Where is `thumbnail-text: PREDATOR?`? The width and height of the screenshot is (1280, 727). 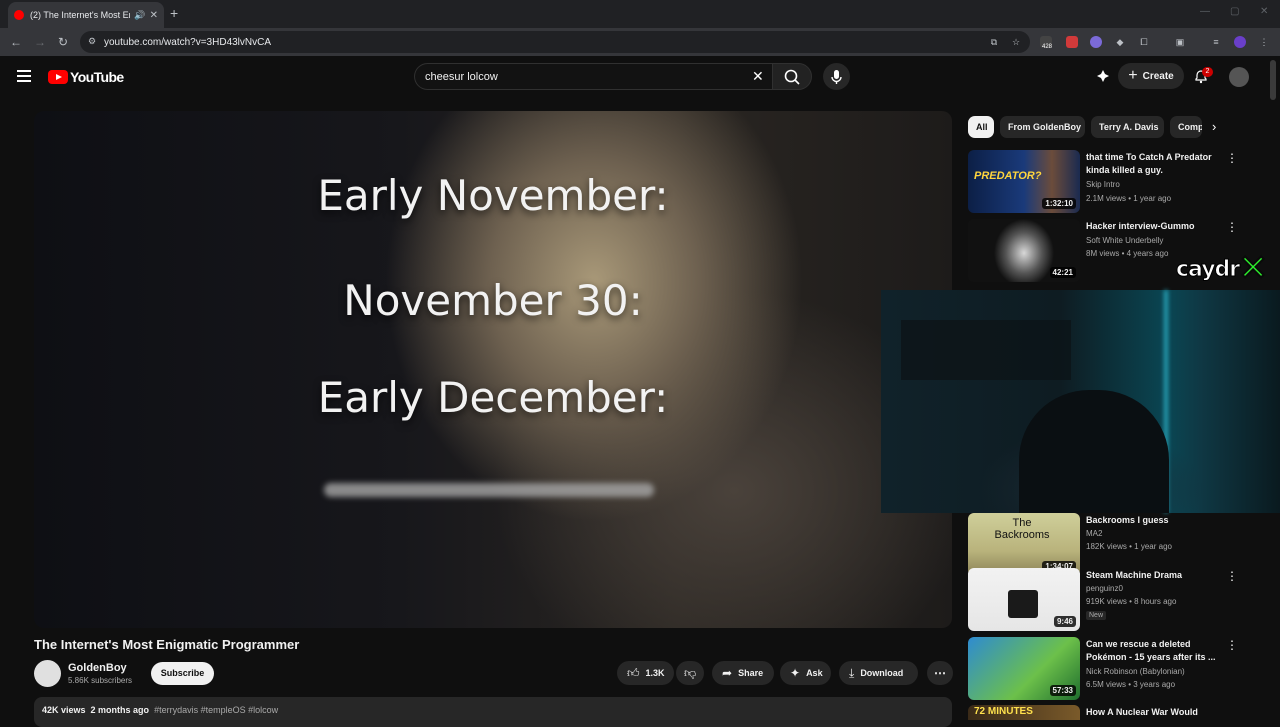 thumbnail-text: PREDATOR? is located at coordinates (1008, 176).